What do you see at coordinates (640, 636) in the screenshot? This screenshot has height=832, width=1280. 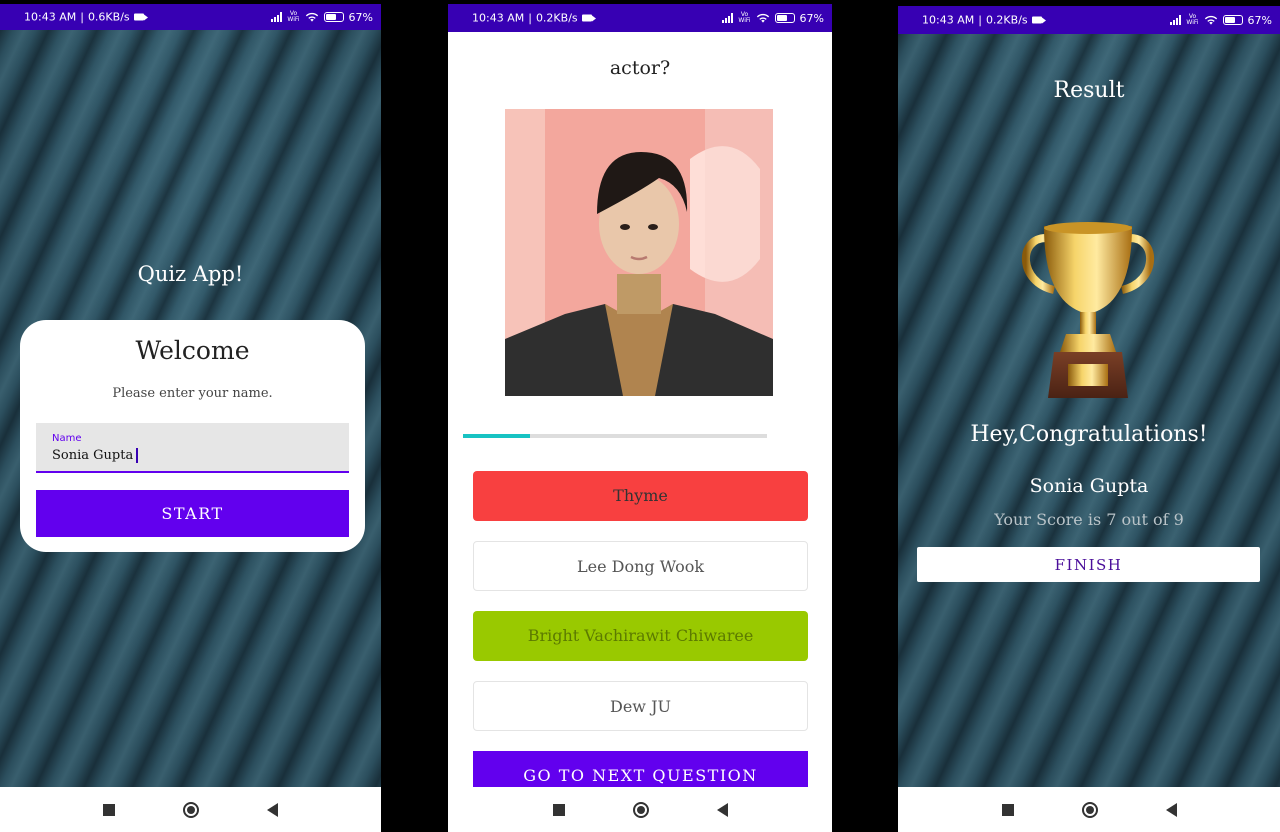 I see `option-3: Bright Vachirawit Chiwaree` at bounding box center [640, 636].